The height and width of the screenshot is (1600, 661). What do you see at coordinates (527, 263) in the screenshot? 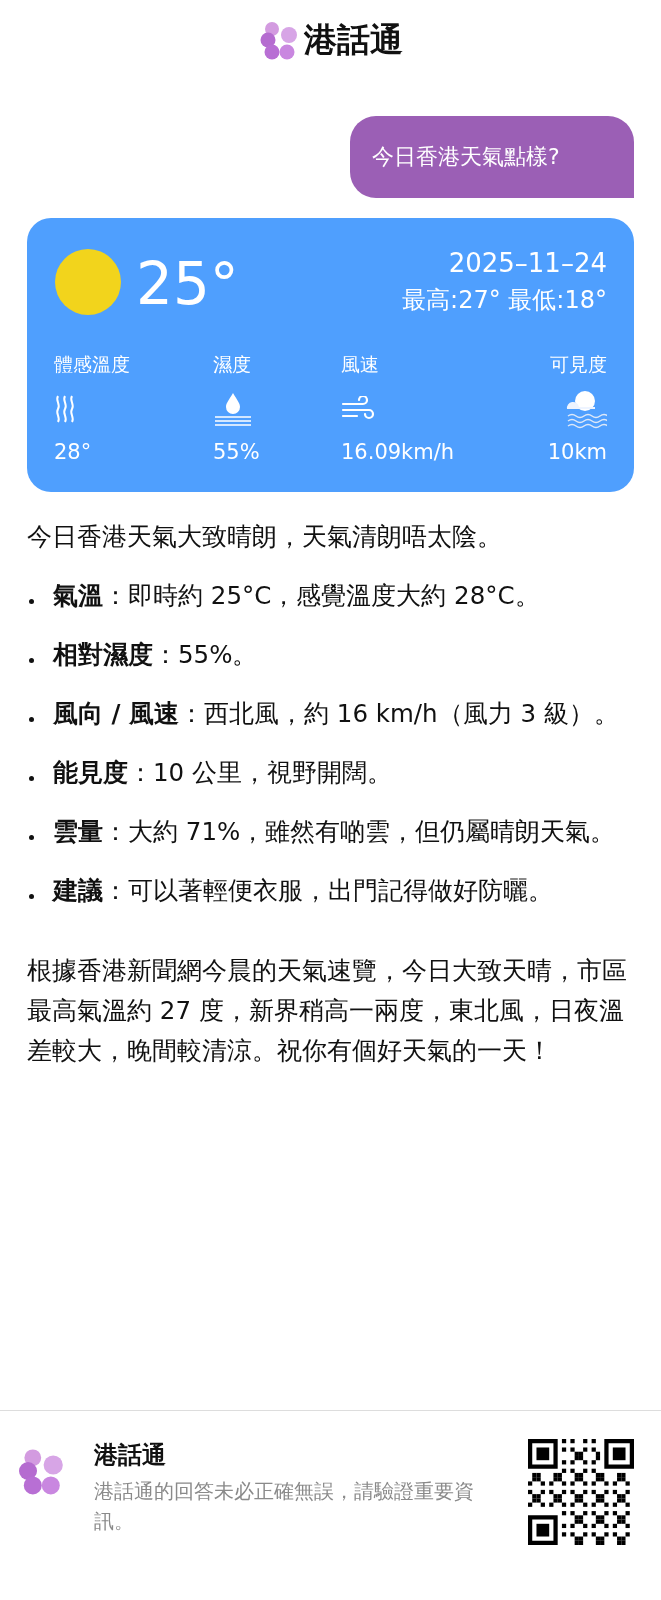
I see `weather-date: 2025–11–24` at bounding box center [527, 263].